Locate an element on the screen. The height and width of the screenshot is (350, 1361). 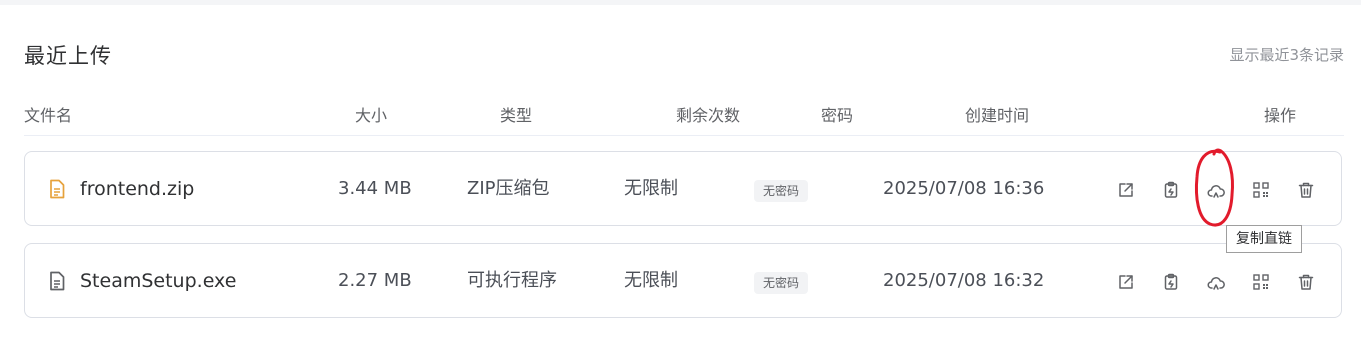
file-name: frontend.zip is located at coordinates (137, 189).